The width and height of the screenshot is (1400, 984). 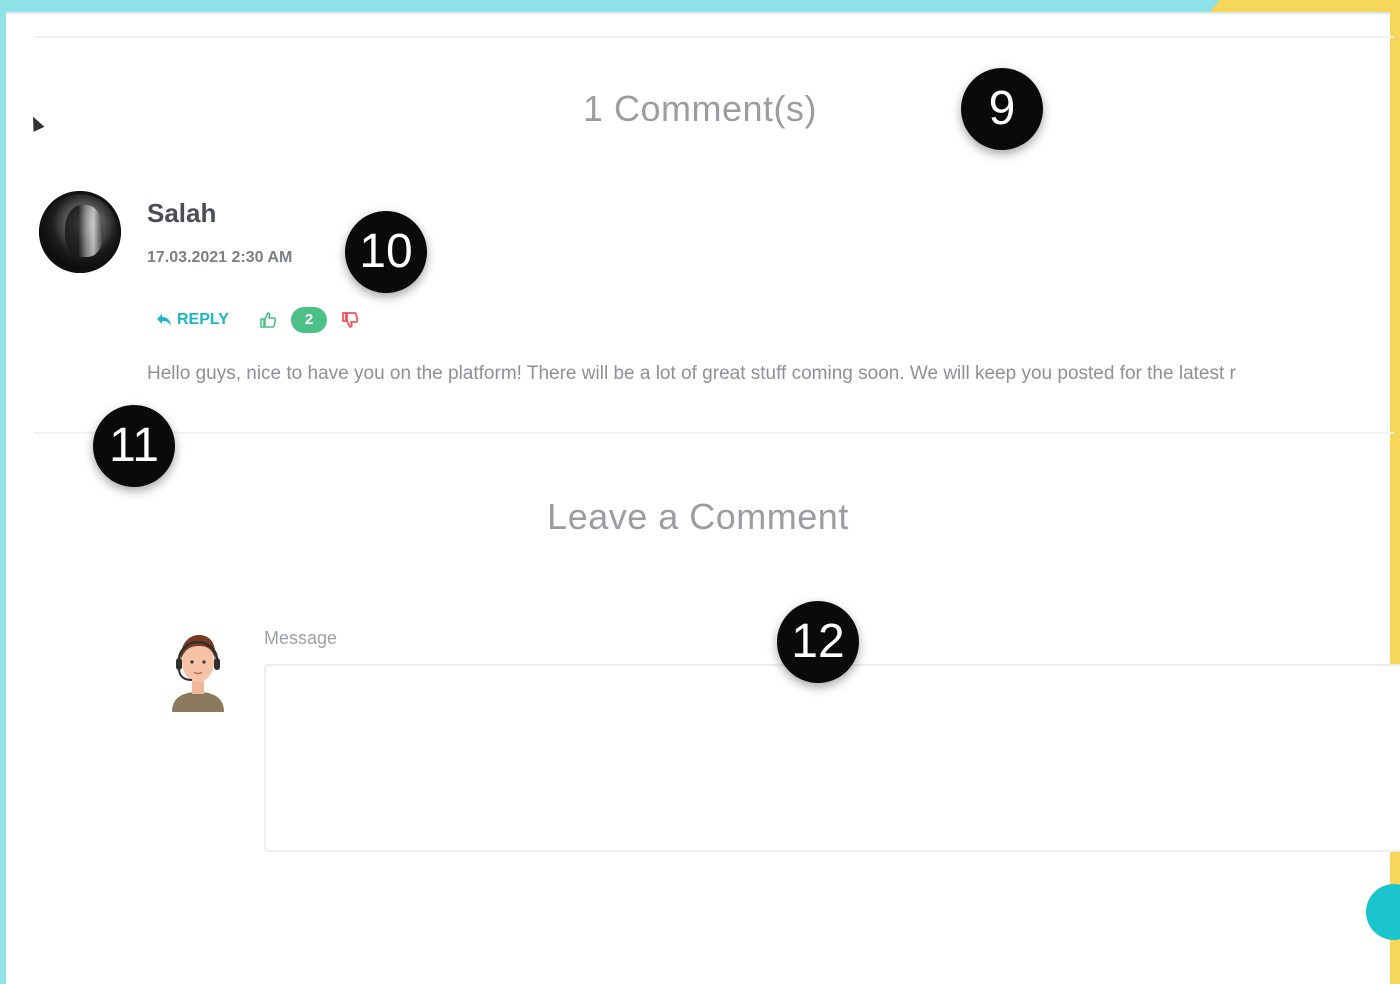 I want to click on frame-top-border, so click(x=700, y=6).